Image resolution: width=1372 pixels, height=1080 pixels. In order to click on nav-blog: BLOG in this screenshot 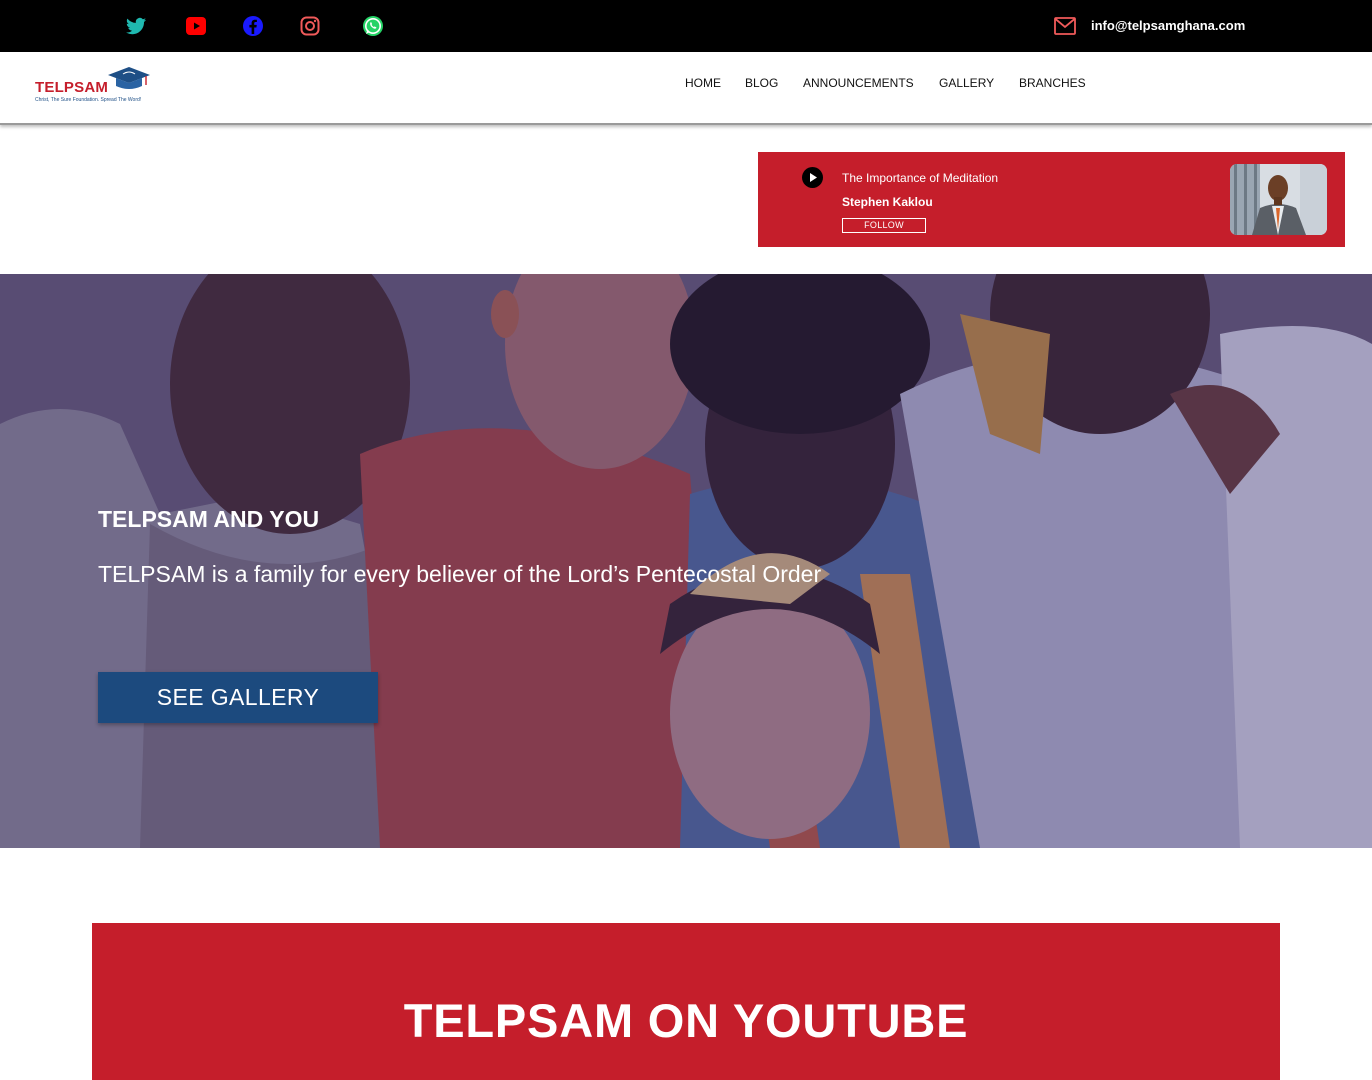, I will do `click(761, 83)`.